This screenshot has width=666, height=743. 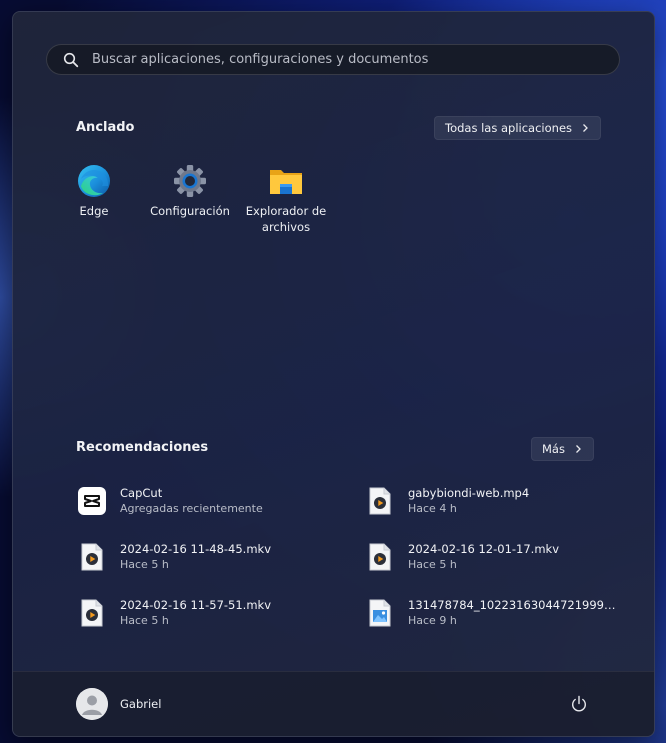 I want to click on pinned-app-label: Edge, so click(x=94, y=211).